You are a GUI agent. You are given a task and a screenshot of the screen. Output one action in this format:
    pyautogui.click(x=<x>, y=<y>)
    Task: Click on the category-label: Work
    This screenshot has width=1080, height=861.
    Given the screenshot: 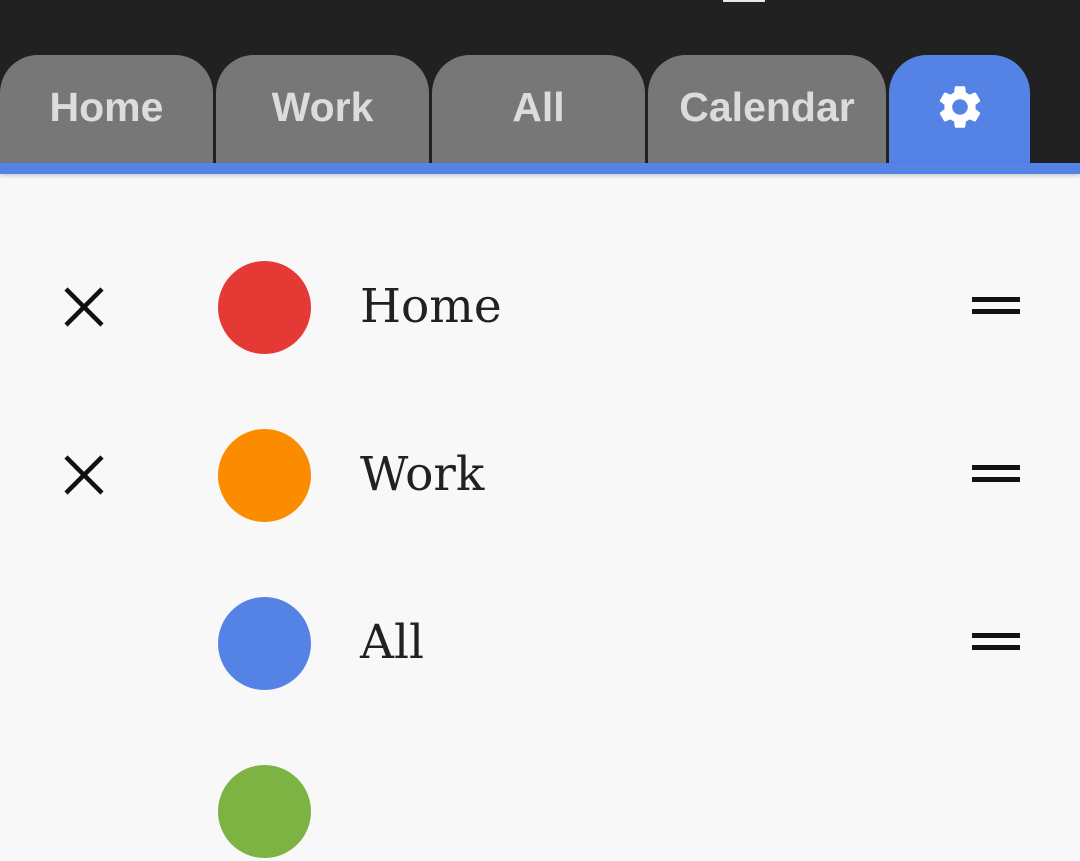 What is the action you would take?
    pyautogui.click(x=422, y=474)
    